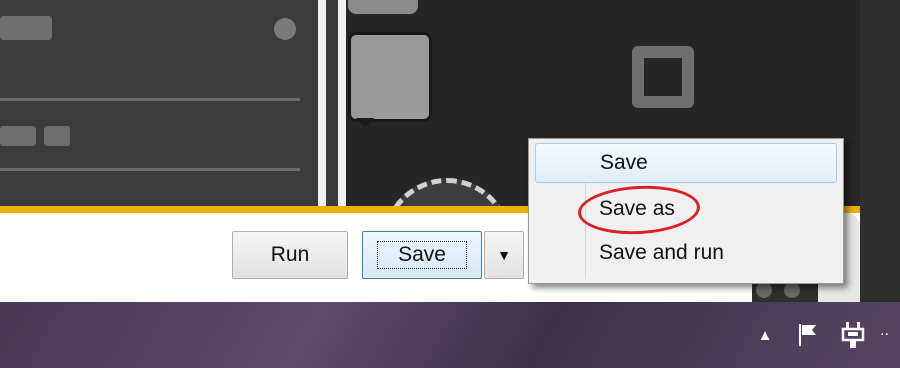 Image resolution: width=900 pixels, height=368 pixels. I want to click on menu-item-save-and-run: Save and run, so click(686, 253).